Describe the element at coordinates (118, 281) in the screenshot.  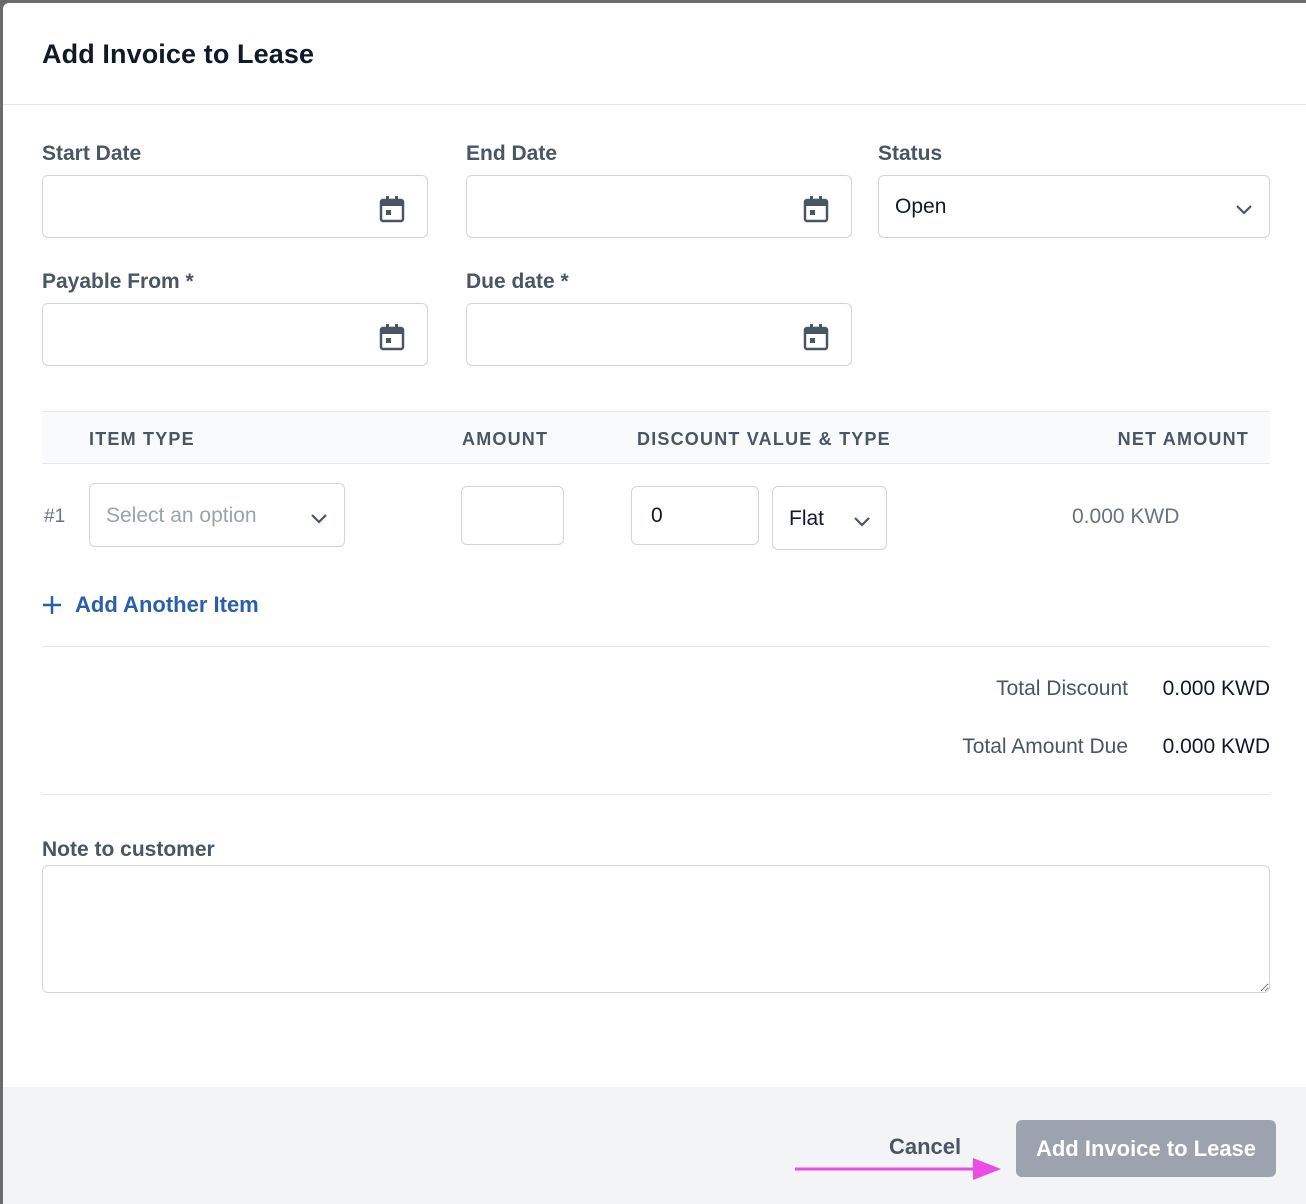
I see `payable-from-label: Payable From *` at that location.